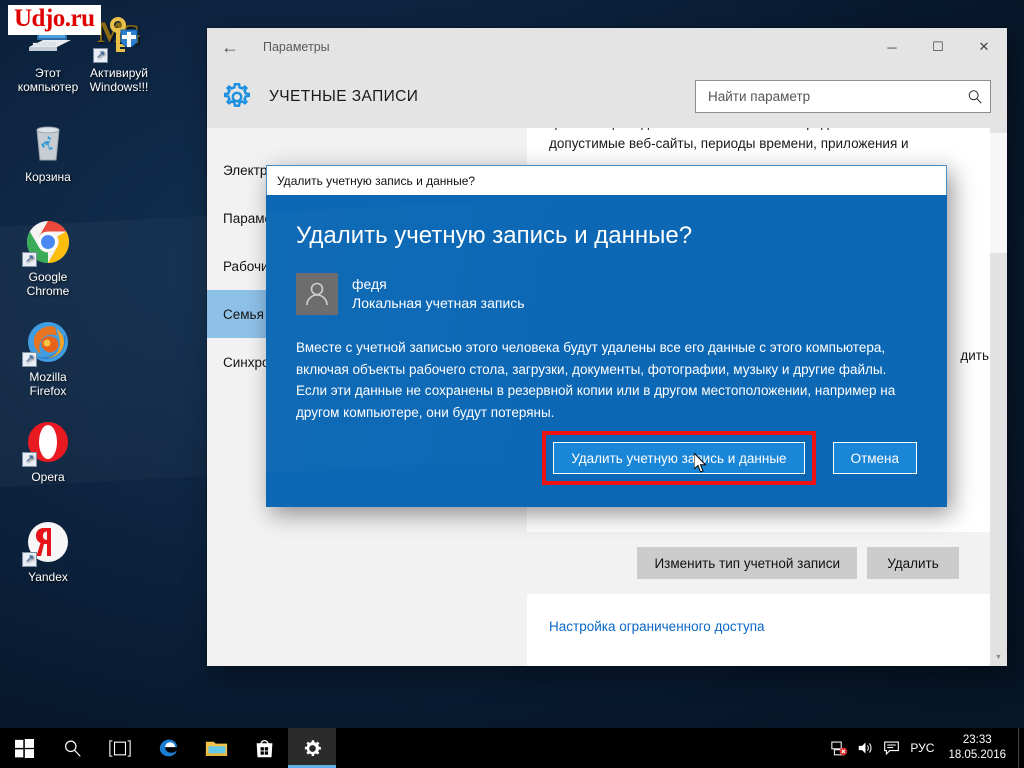  What do you see at coordinates (48, 177) in the screenshot?
I see `desktop-icon-label: Корзина` at bounding box center [48, 177].